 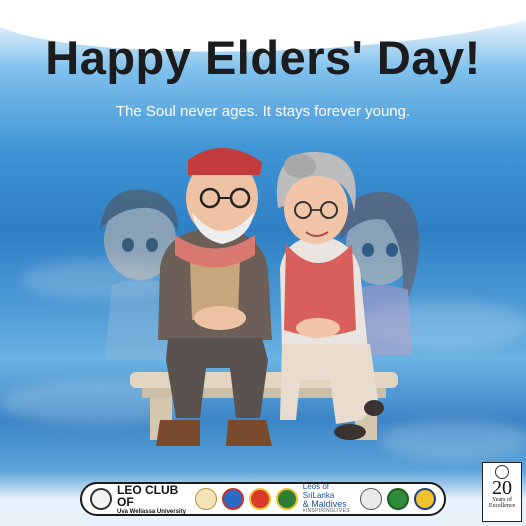 I want to click on multiple-district-emblem-icon, so click(x=259, y=499).